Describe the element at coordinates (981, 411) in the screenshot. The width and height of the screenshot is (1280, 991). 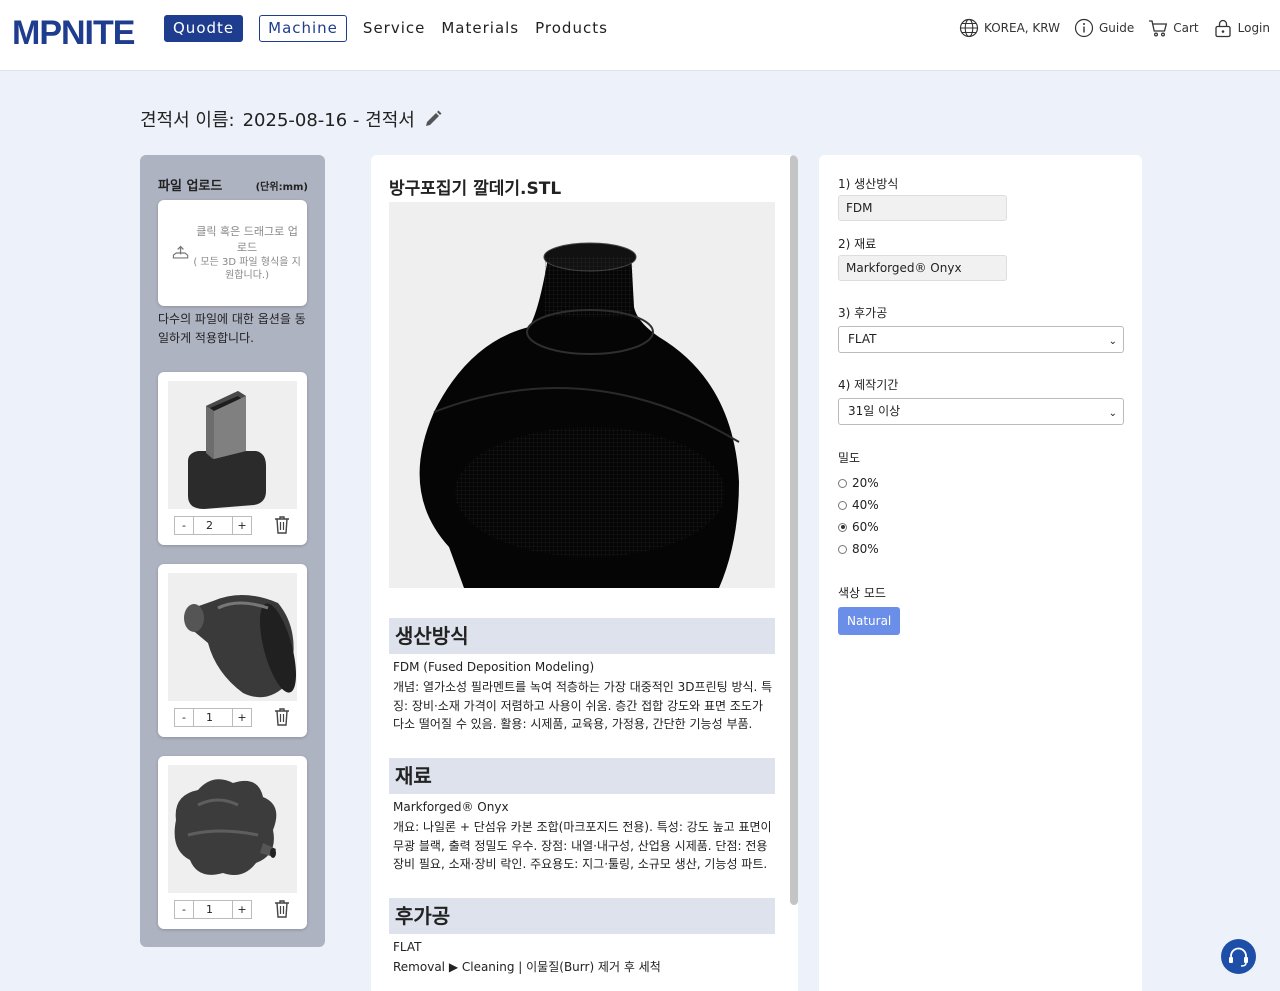
I see `period-select: 31일 이상 ⌄` at that location.